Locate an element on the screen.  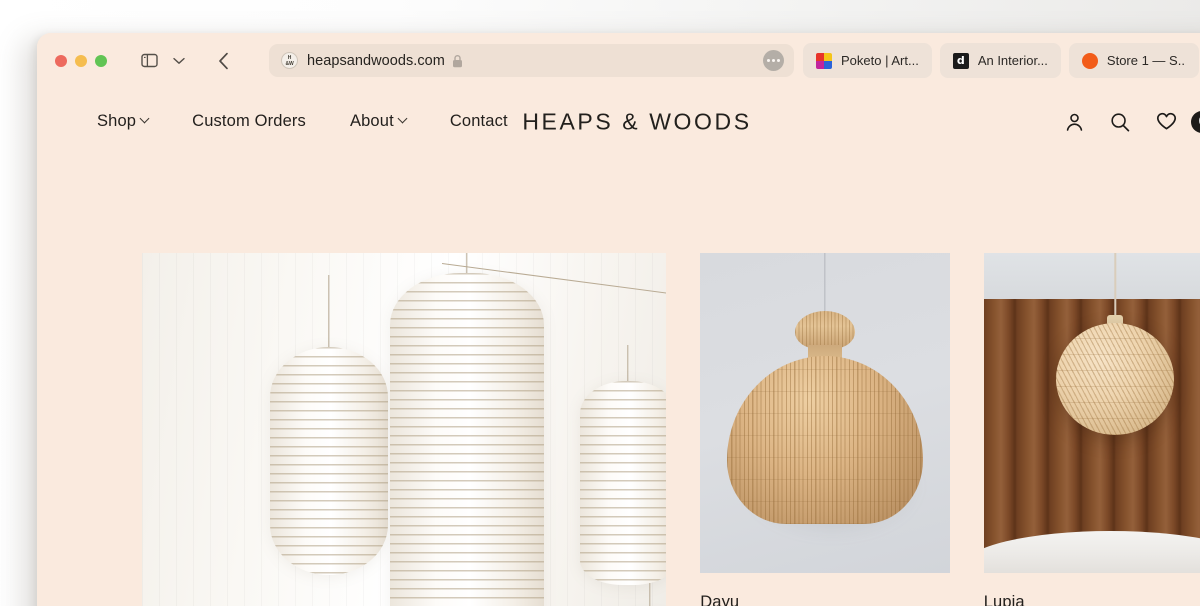
close-window-button is located at coordinates (61, 60).